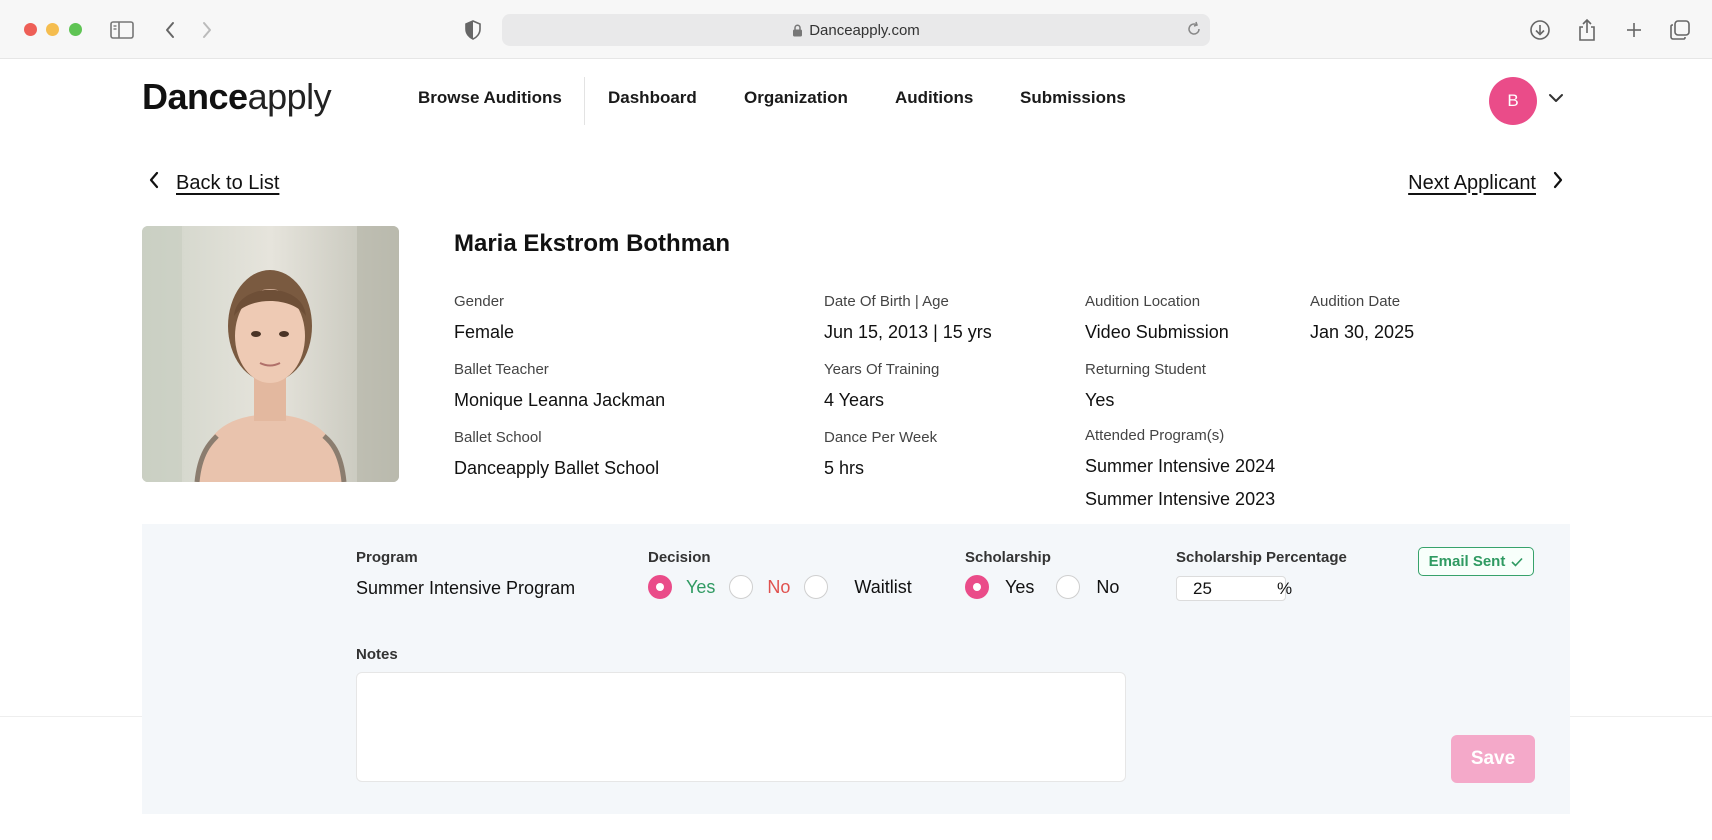 Image resolution: width=1712 pixels, height=840 pixels. I want to click on chevron-right-icon, so click(1558, 183).